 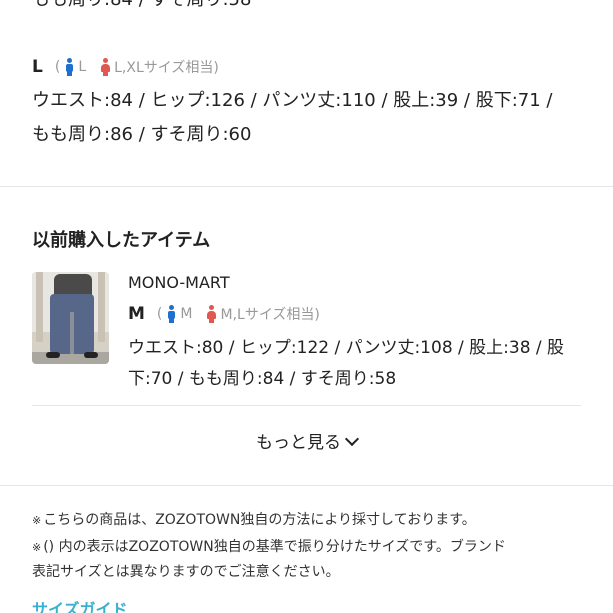 What do you see at coordinates (121, 240) in the screenshot?
I see `previous-items-title: 以前購入したアイテム` at bounding box center [121, 240].